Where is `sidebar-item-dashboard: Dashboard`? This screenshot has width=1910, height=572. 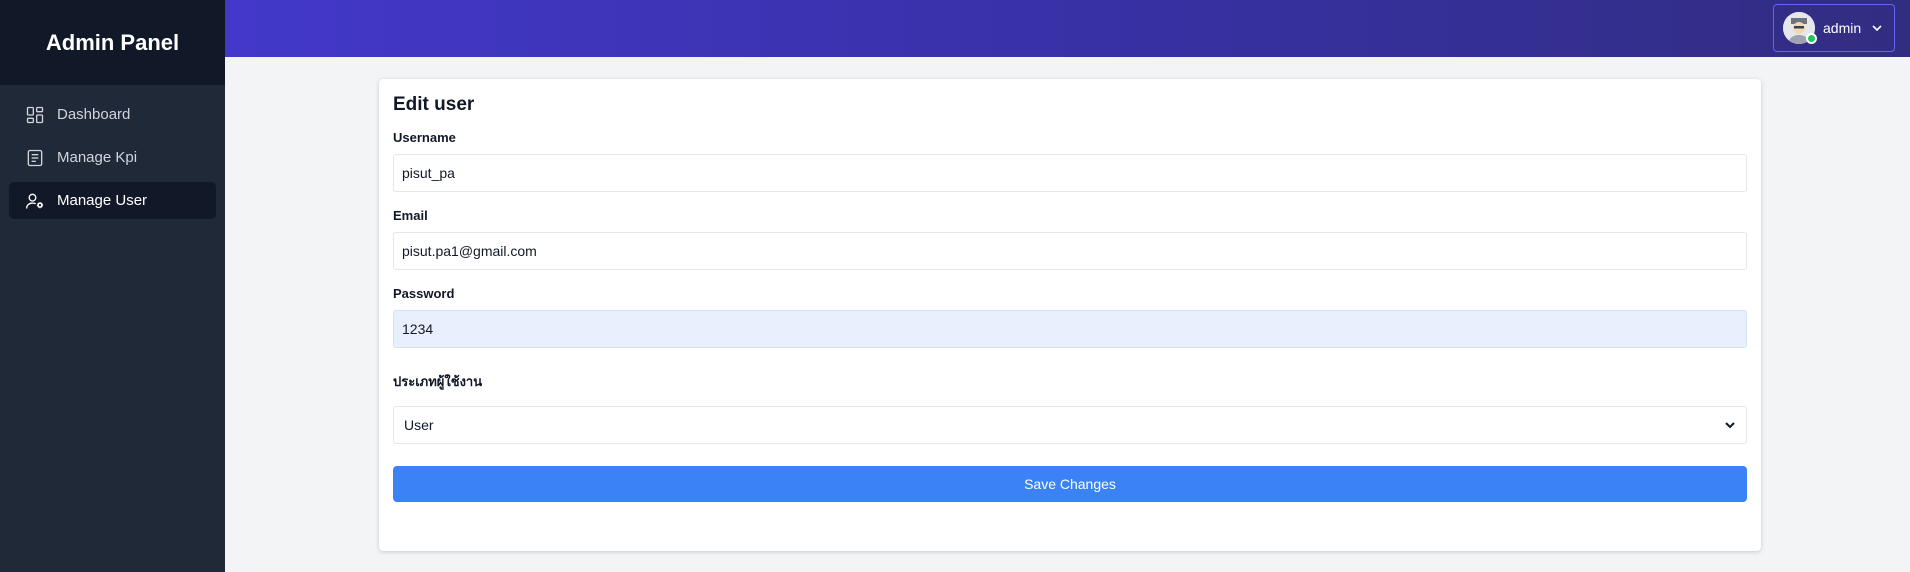 sidebar-item-dashboard: Dashboard is located at coordinates (112, 114).